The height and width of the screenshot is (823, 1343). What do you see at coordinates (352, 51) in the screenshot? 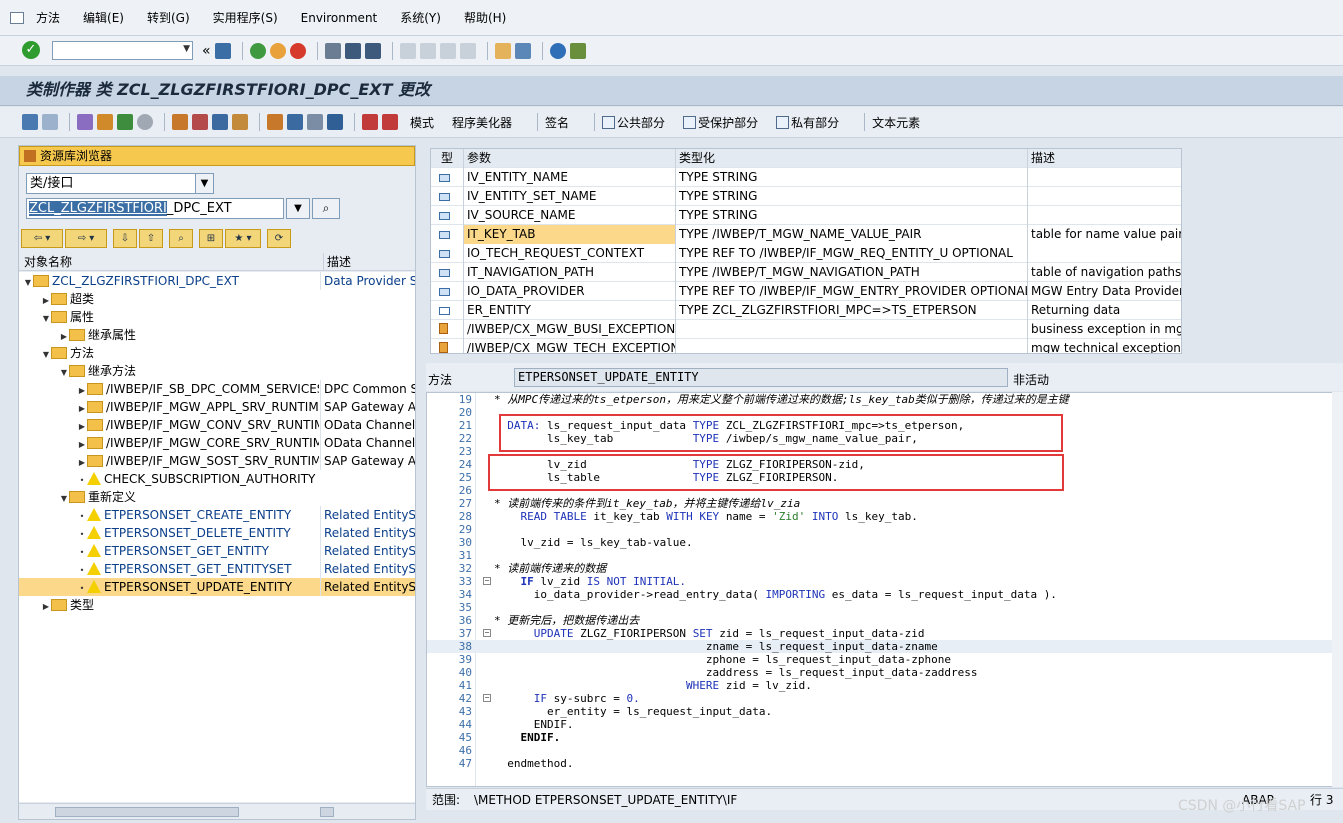
I see `find-icon` at bounding box center [352, 51].